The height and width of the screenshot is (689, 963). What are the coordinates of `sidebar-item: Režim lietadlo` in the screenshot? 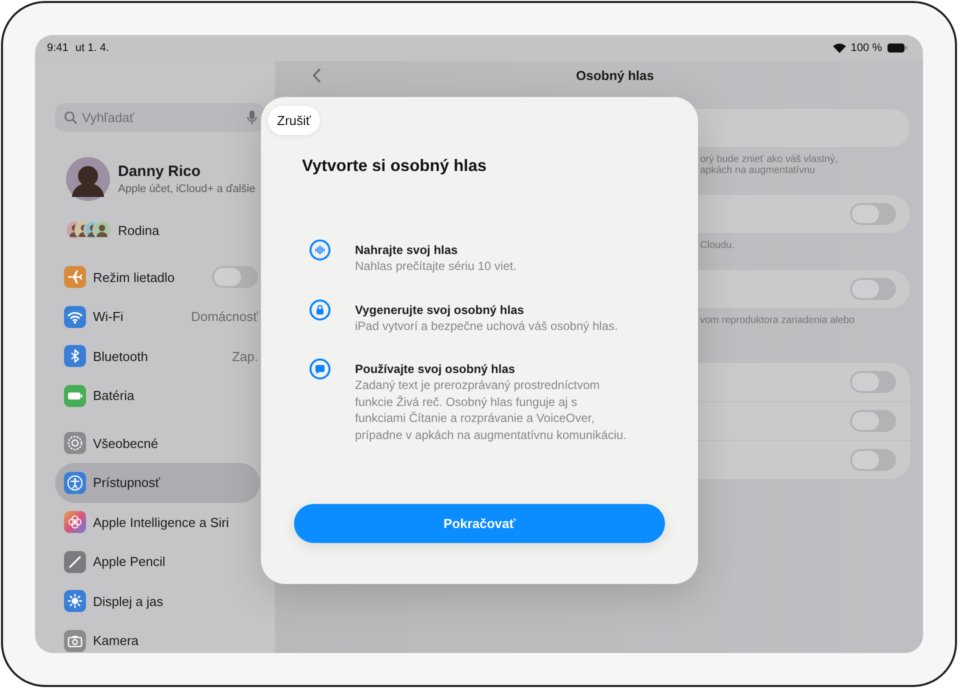 It's located at (157, 277).